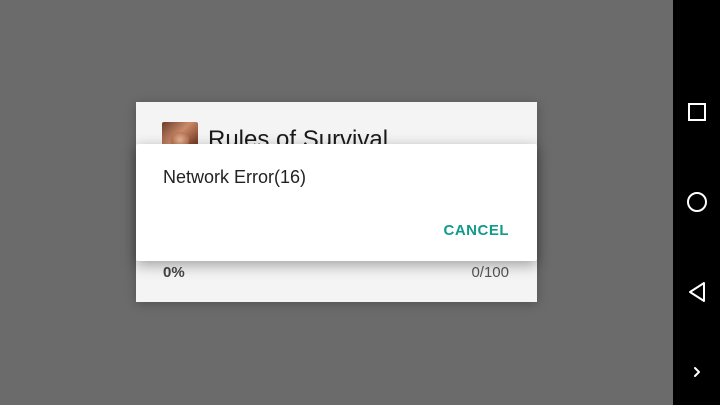 This screenshot has width=720, height=405. Describe the element at coordinates (235, 177) in the screenshot. I see `error-message: Network Error(16)` at that location.